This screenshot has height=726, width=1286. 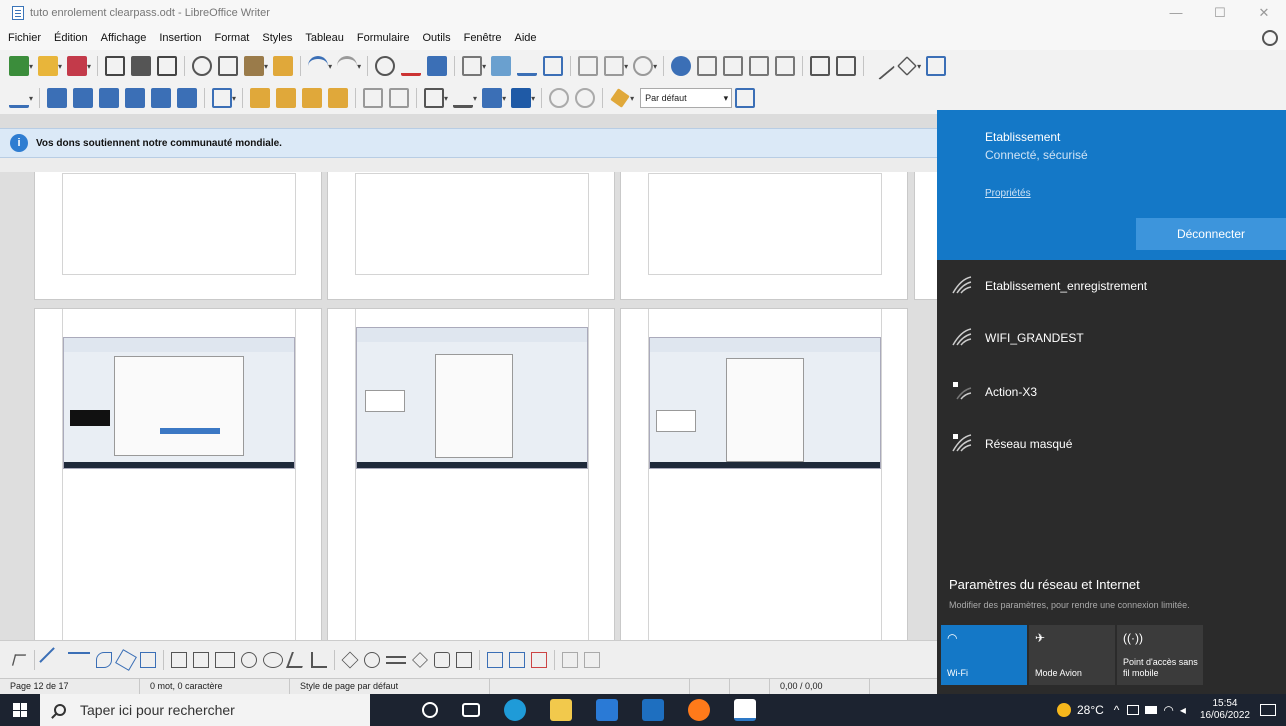 I want to click on start-button, so click(x=20, y=710).